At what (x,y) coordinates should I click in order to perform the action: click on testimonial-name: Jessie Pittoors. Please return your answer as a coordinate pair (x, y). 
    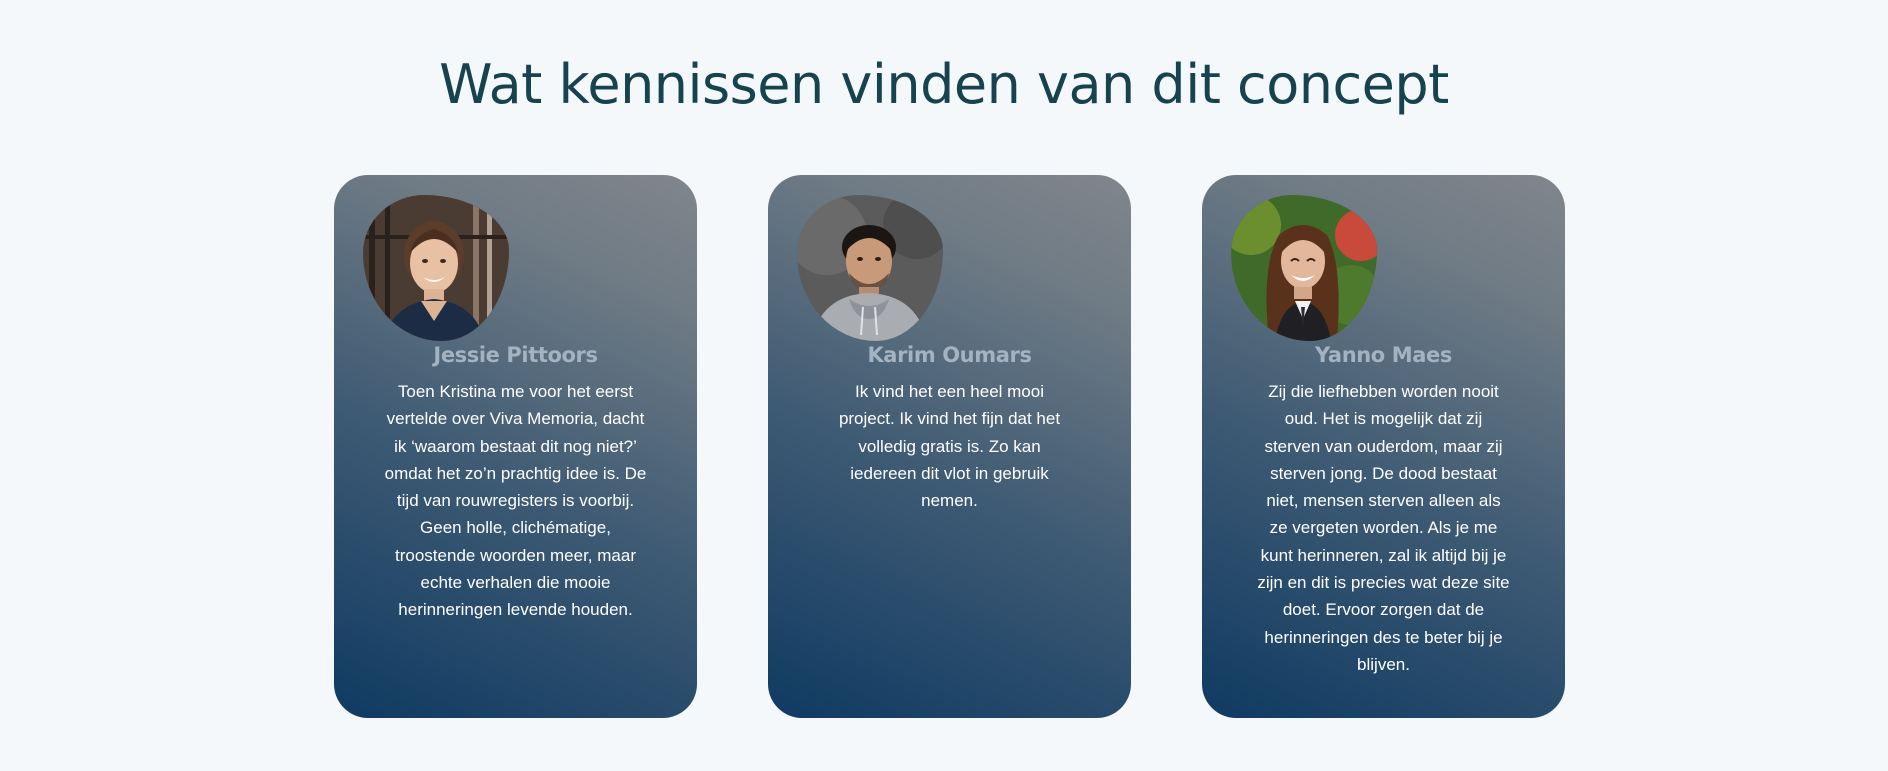
    Looking at the image, I should click on (515, 355).